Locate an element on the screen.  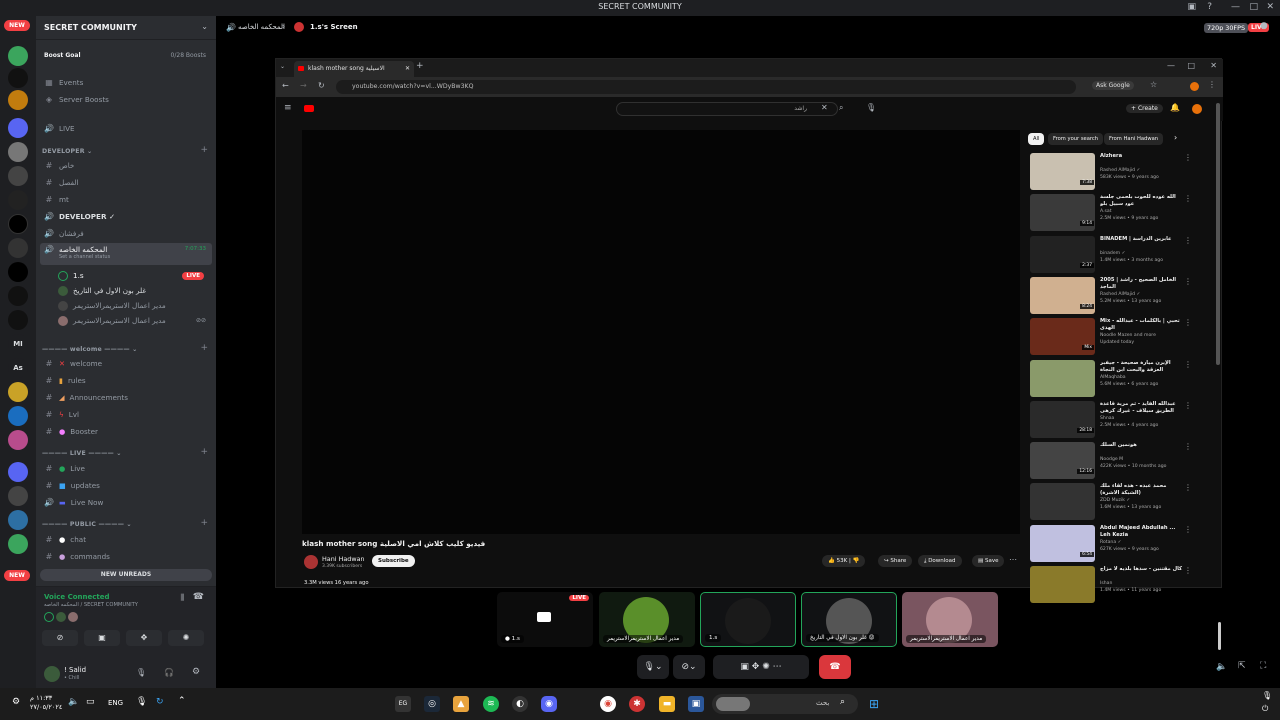
back-icon: ← is located at coordinates (285, 85).